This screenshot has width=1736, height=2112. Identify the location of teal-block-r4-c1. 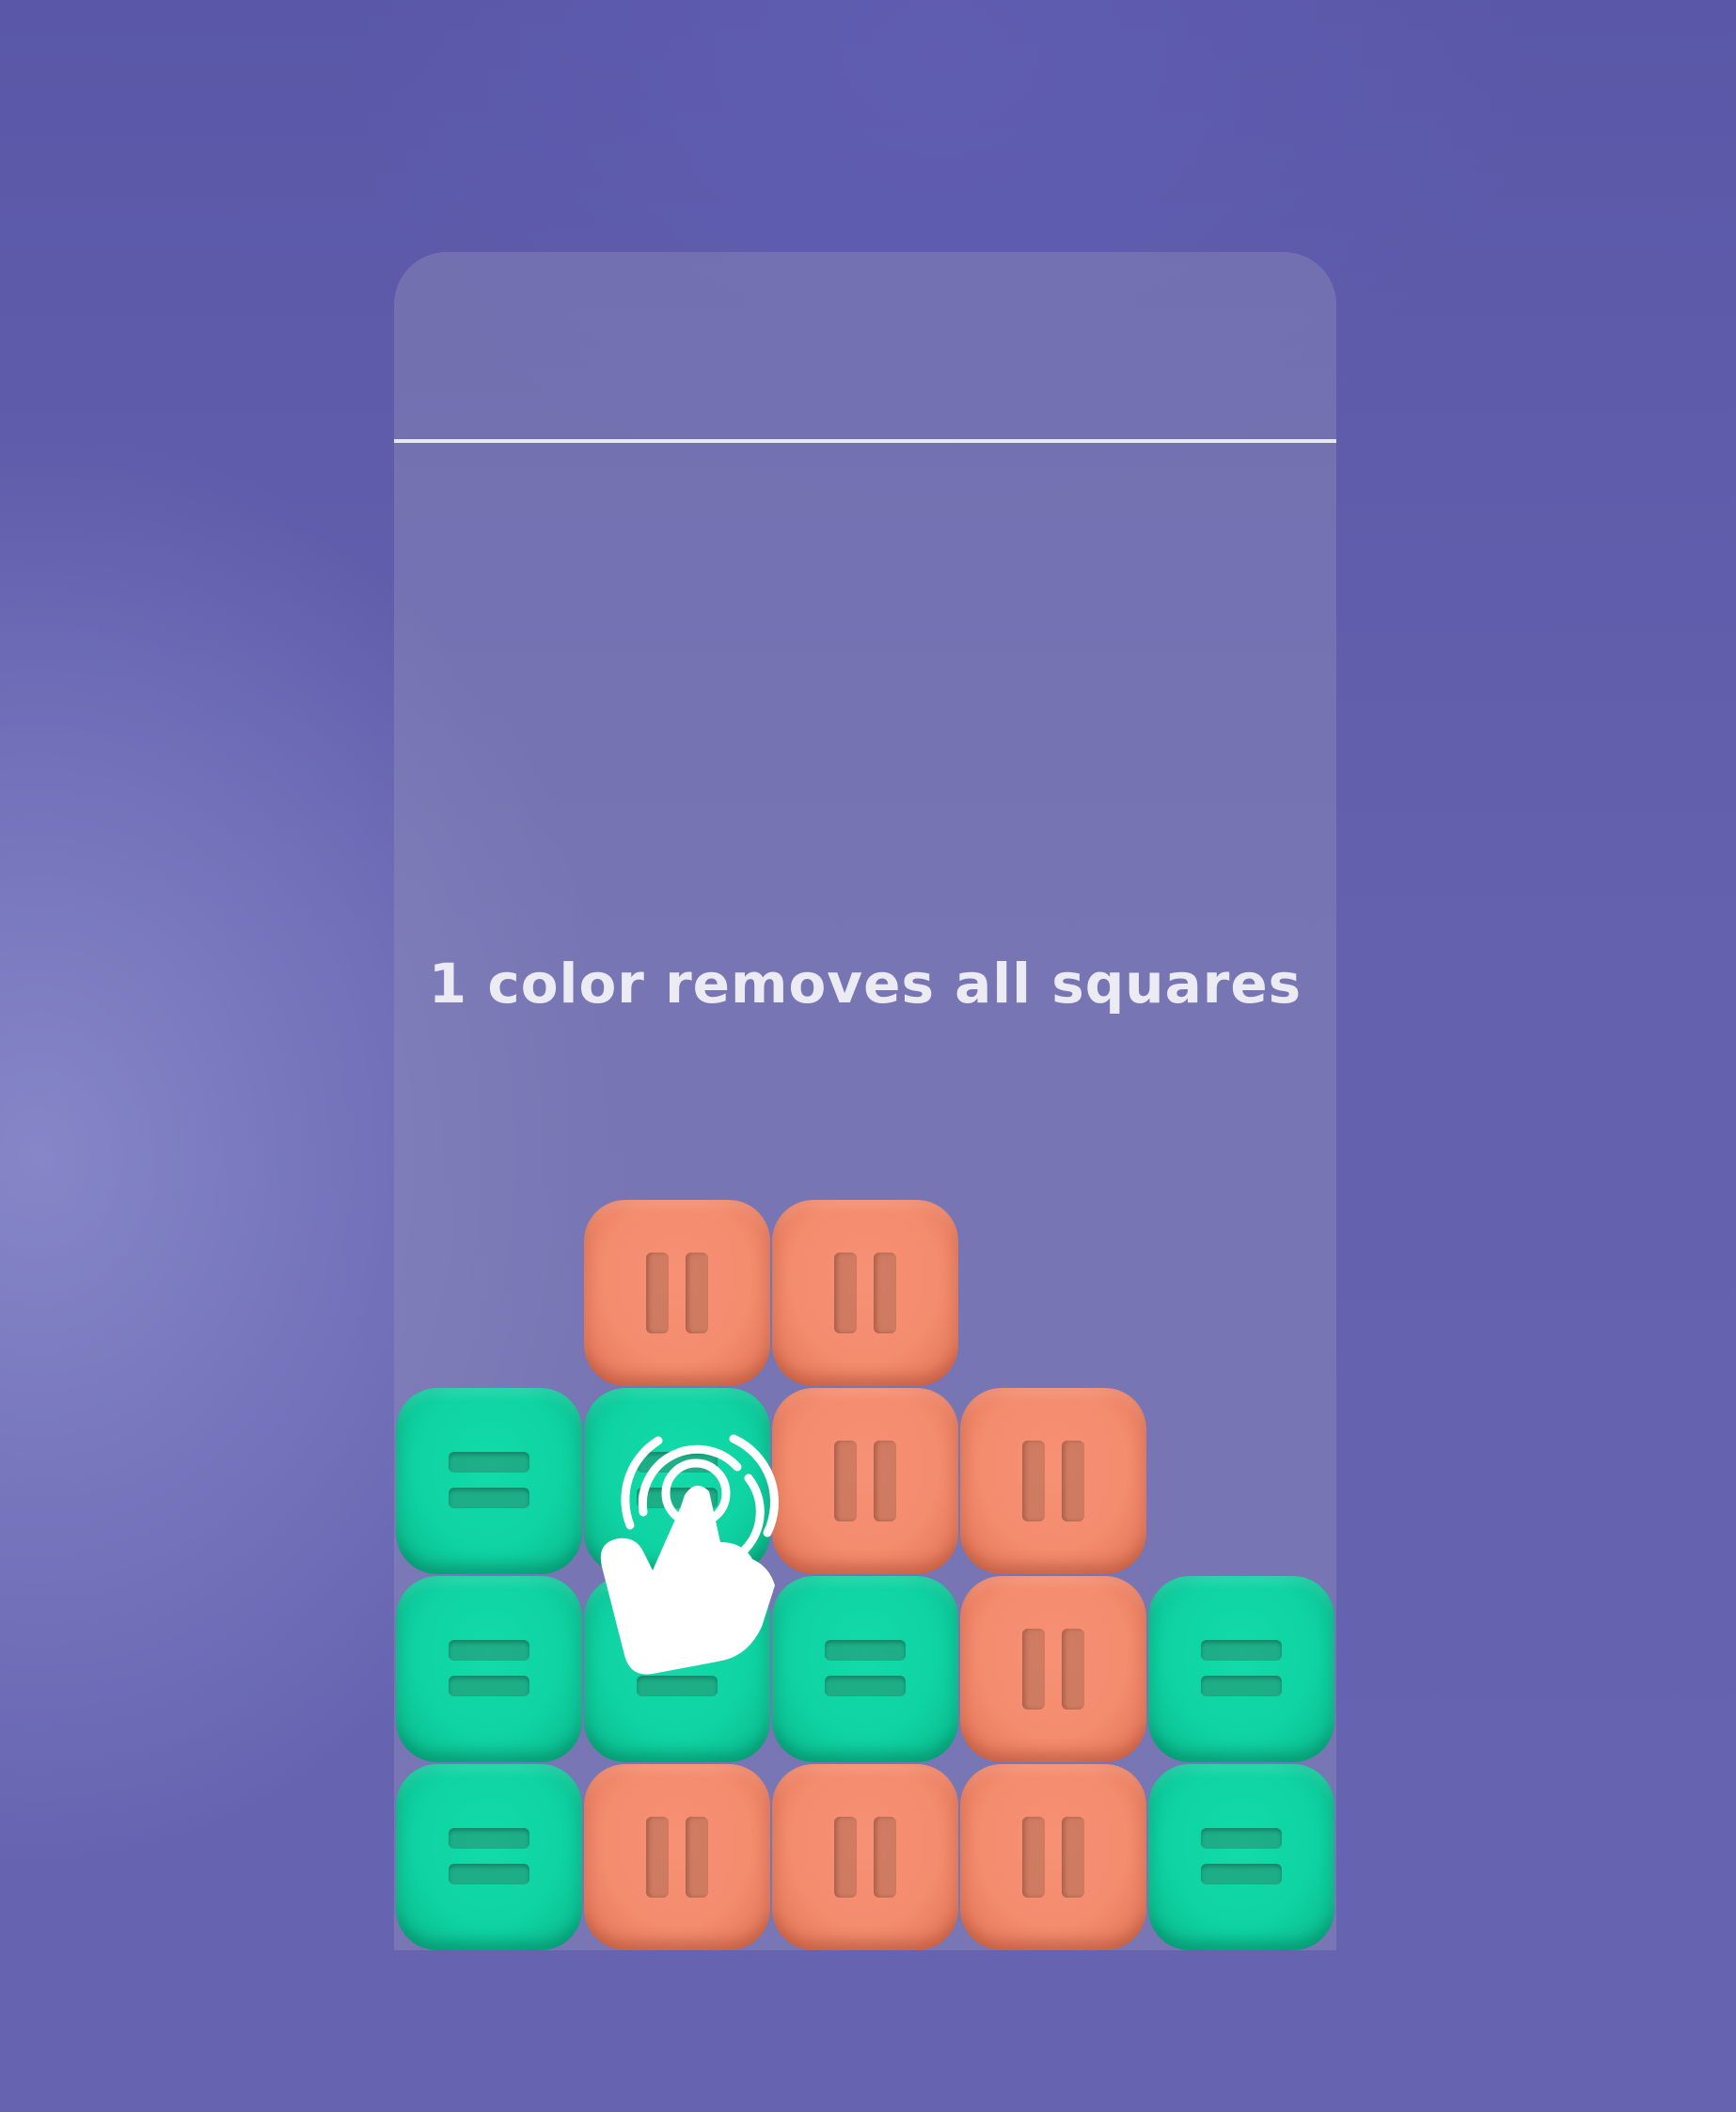
(489, 1857).